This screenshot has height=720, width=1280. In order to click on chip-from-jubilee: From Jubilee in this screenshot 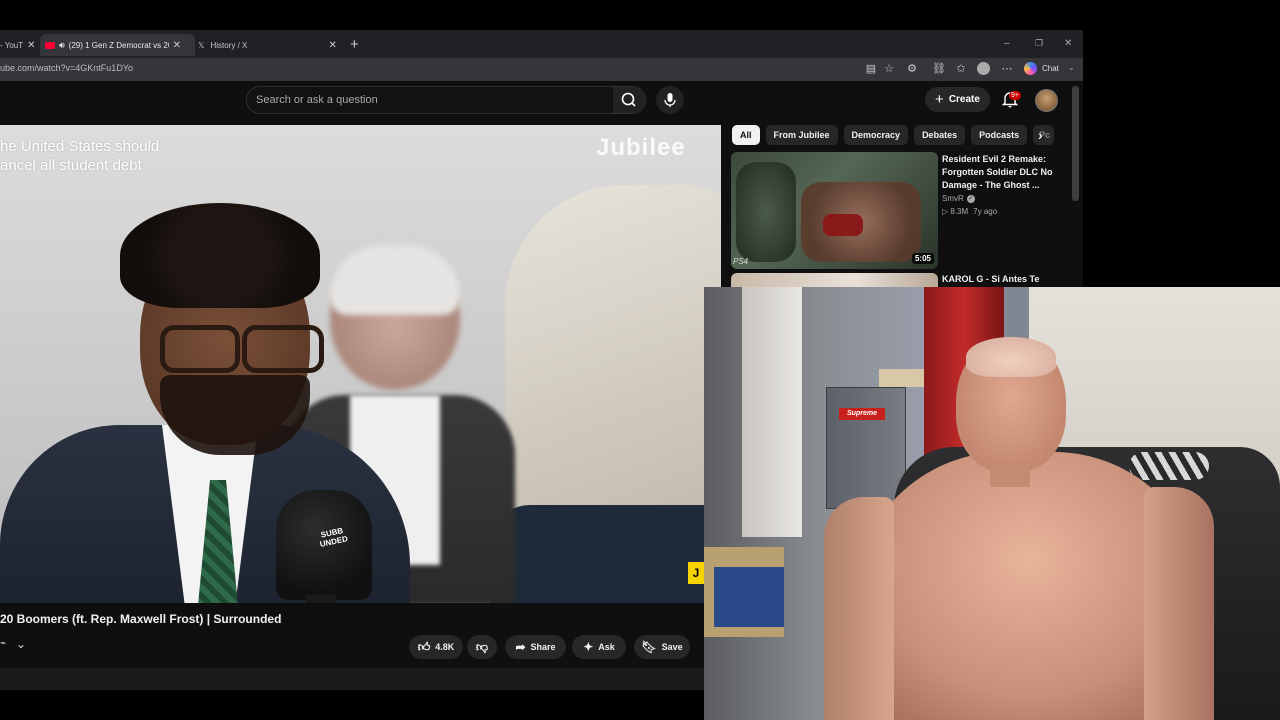, I will do `click(801, 135)`.